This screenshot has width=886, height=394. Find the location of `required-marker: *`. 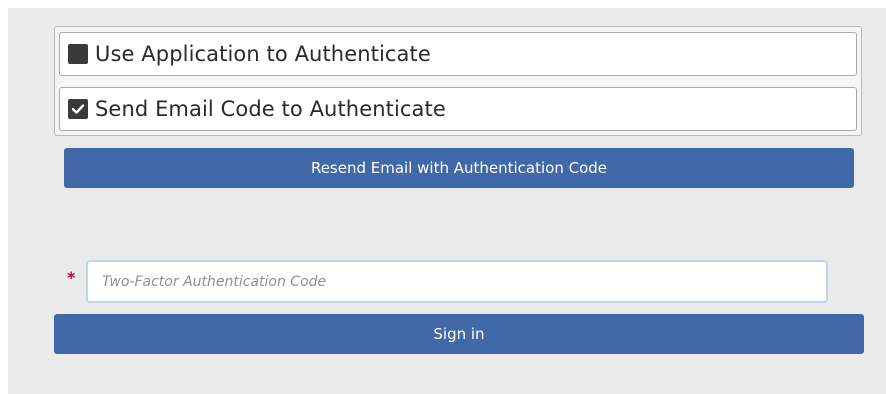

required-marker: * is located at coordinates (71, 277).